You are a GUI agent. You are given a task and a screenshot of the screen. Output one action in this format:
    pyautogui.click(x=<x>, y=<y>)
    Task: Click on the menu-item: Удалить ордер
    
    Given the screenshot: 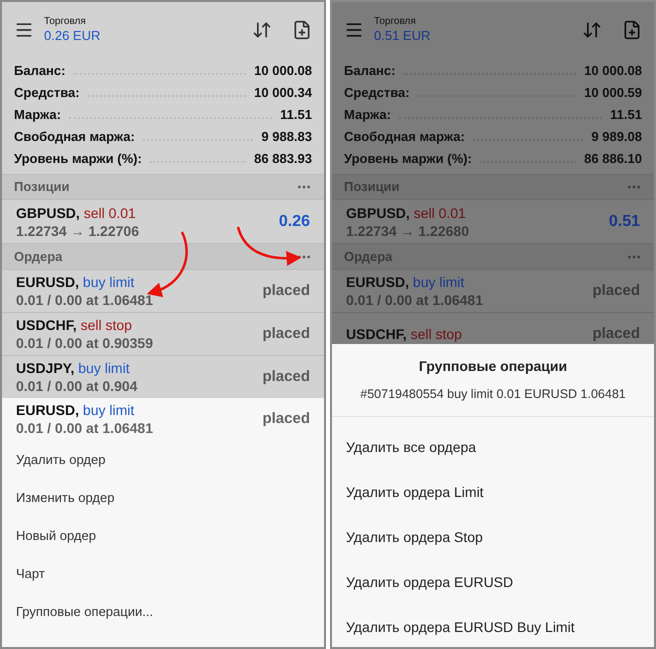 What is the action you would take?
    pyautogui.click(x=163, y=460)
    